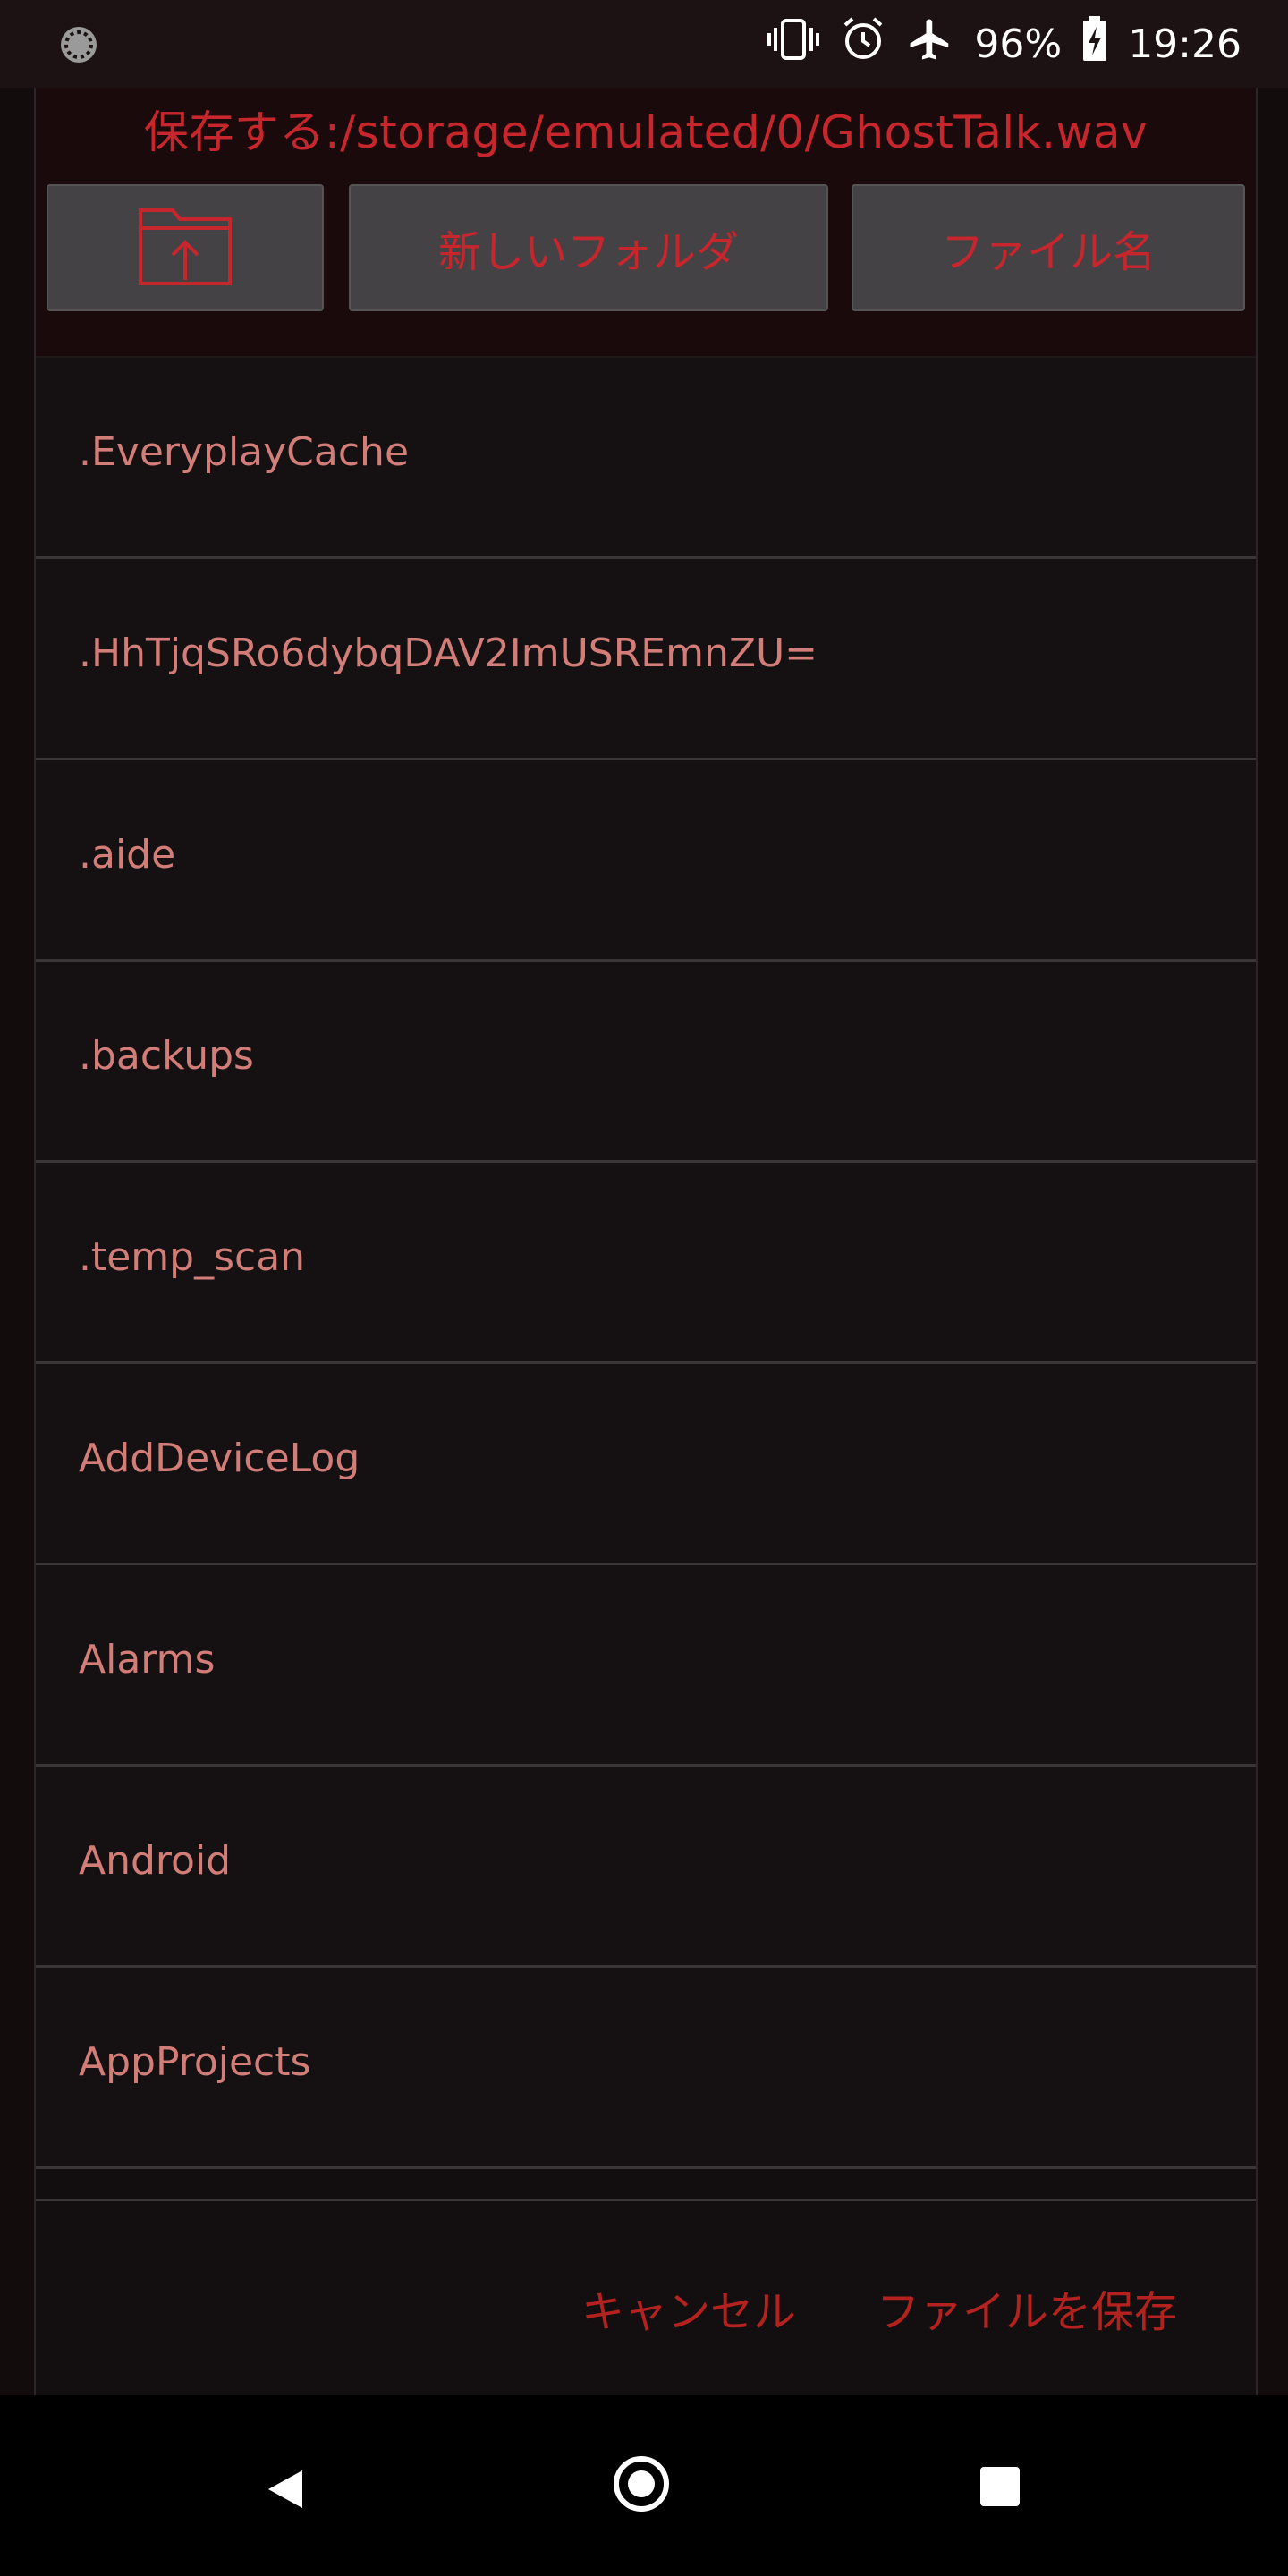 This screenshot has height=2576, width=1288. What do you see at coordinates (166, 1056) in the screenshot?
I see `list-item-label: .backups` at bounding box center [166, 1056].